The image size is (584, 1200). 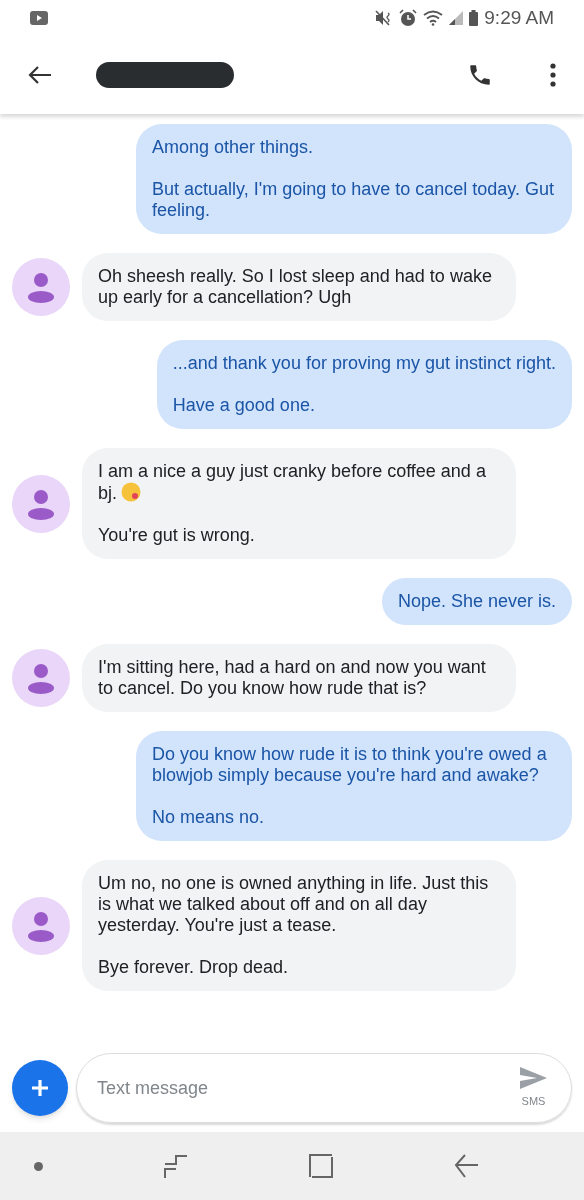 What do you see at coordinates (519, 17) in the screenshot?
I see `clock-time: 9:29 AM` at bounding box center [519, 17].